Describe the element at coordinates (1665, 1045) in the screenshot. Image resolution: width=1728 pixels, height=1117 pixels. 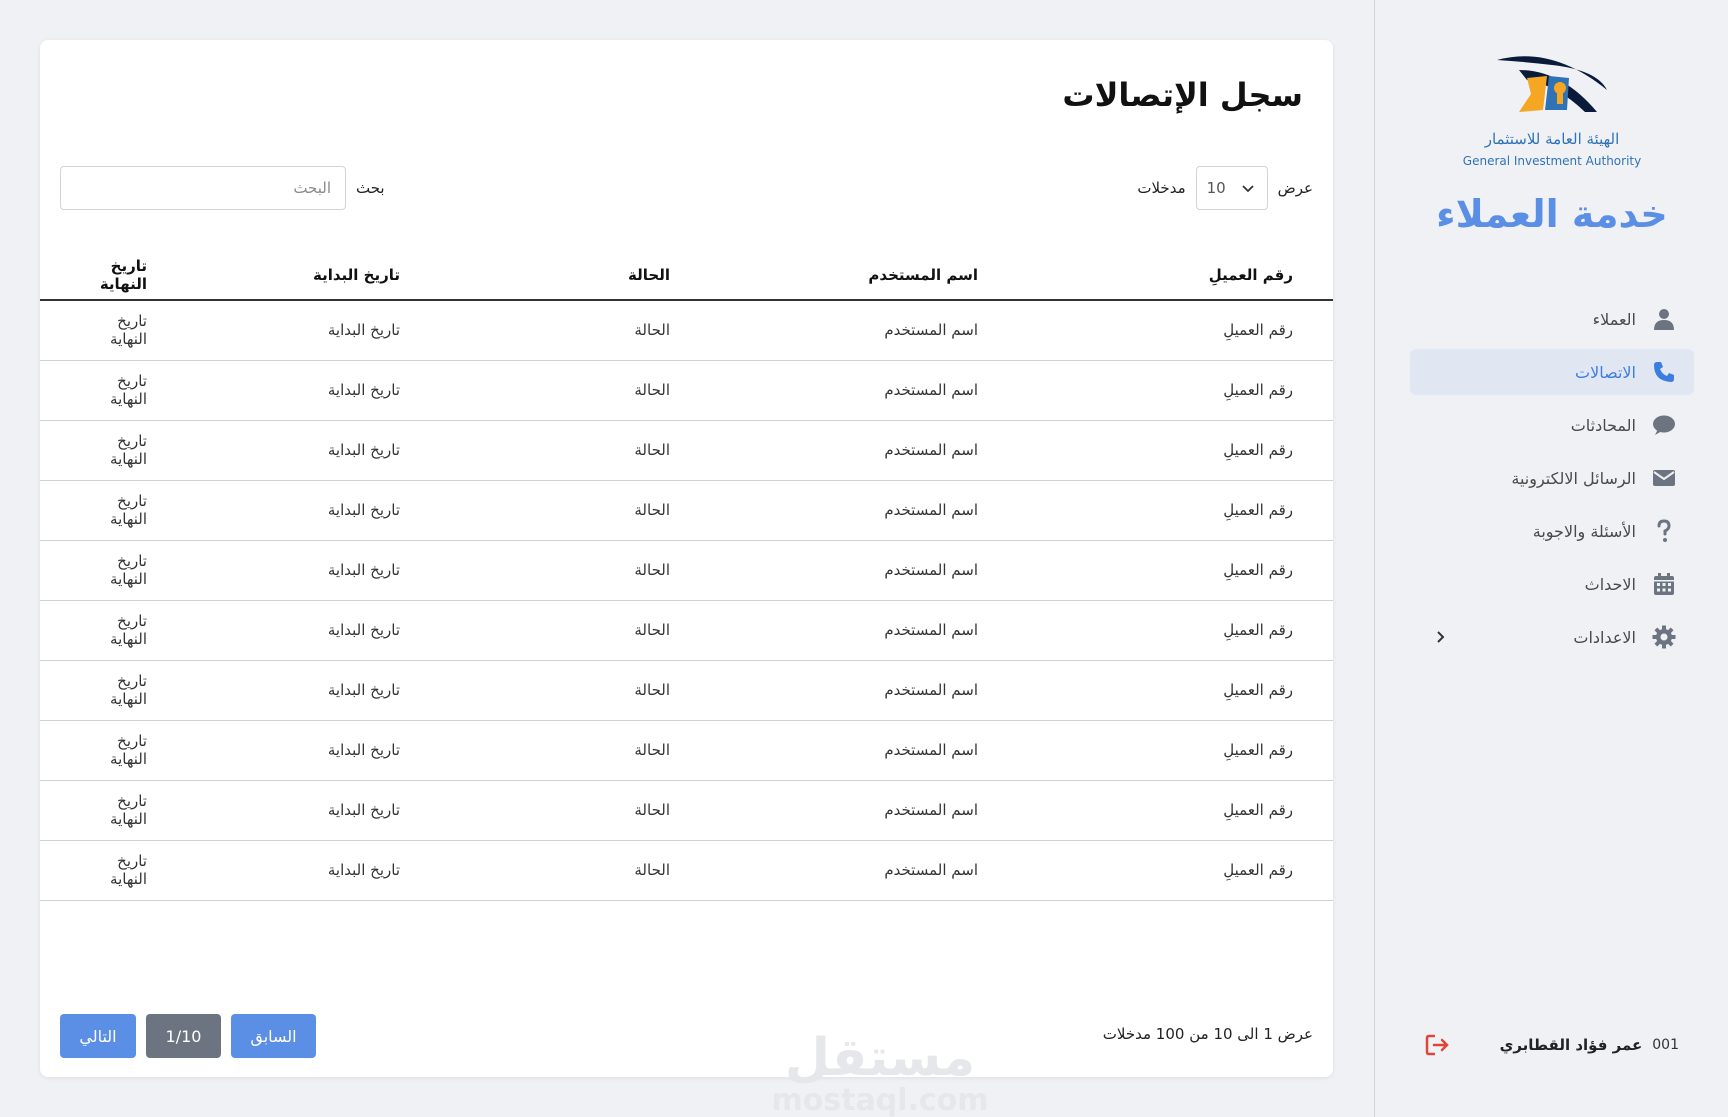
I see `user-id: 001` at that location.